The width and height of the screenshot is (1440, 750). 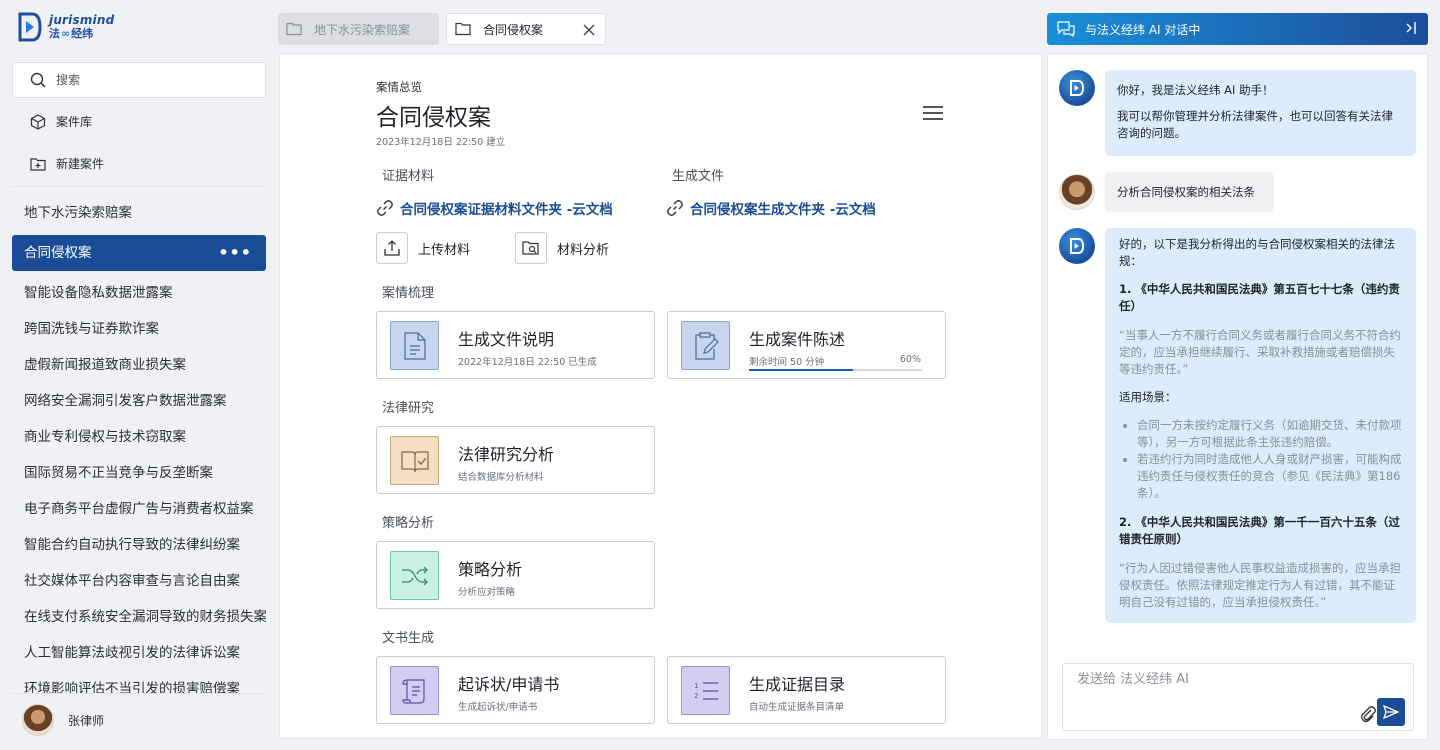 What do you see at coordinates (414, 461) in the screenshot?
I see `book-check-icon` at bounding box center [414, 461].